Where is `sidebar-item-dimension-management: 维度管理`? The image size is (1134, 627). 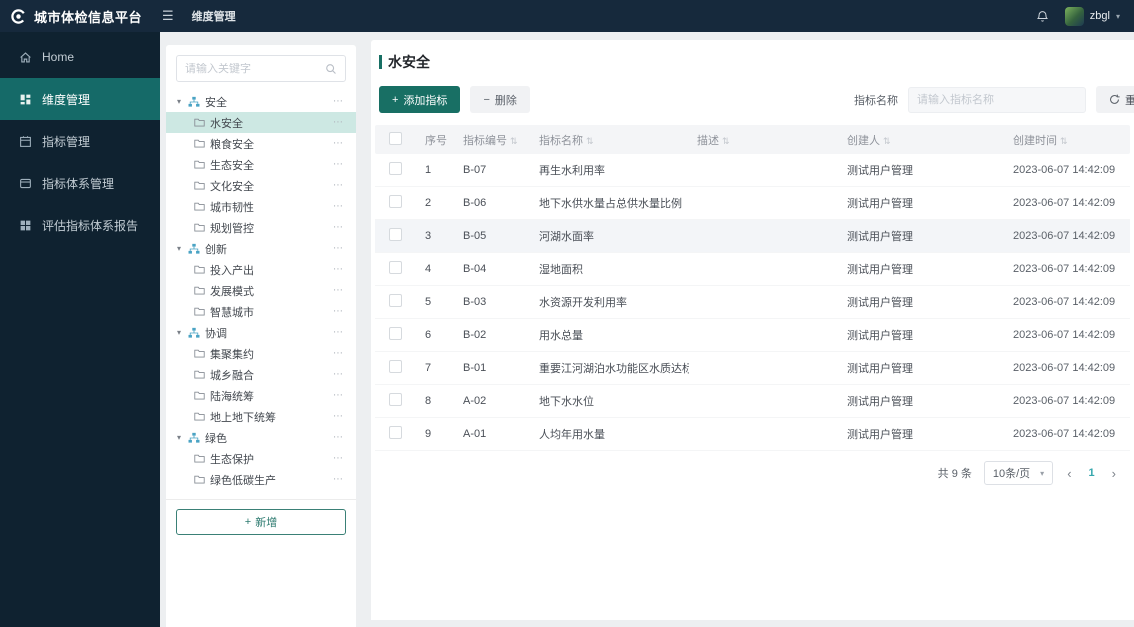
sidebar-item-dimension-management: 维度管理 is located at coordinates (80, 99).